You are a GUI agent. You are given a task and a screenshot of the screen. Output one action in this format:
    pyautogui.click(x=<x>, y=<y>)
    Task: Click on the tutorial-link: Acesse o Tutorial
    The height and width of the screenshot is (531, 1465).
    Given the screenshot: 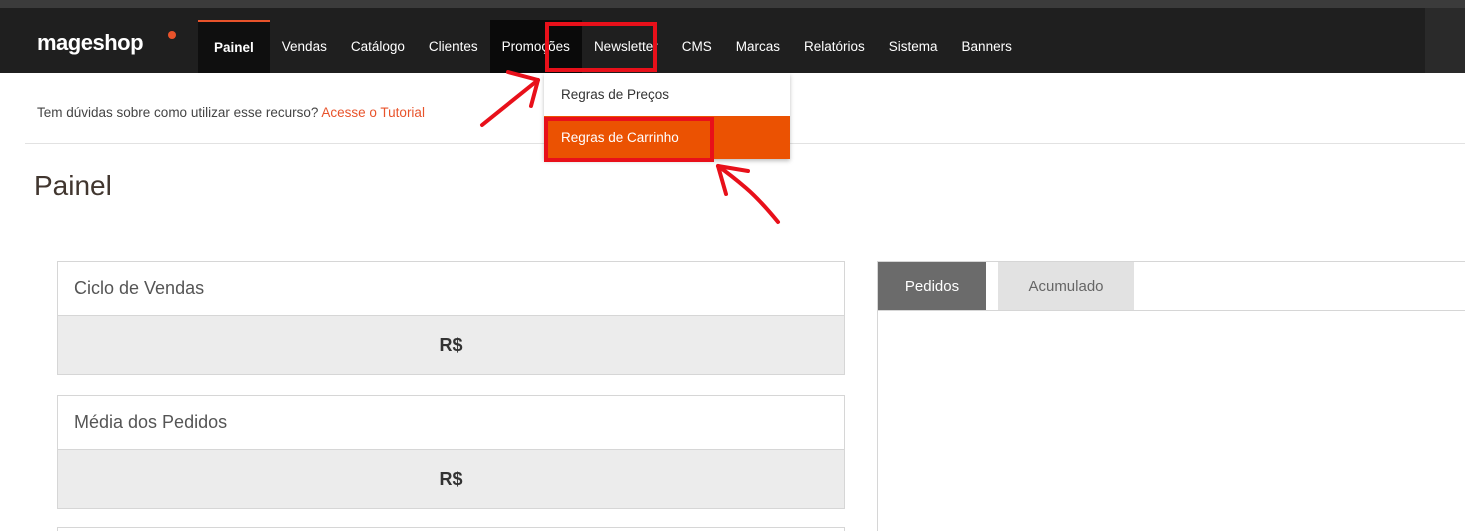 What is the action you would take?
    pyautogui.click(x=373, y=112)
    